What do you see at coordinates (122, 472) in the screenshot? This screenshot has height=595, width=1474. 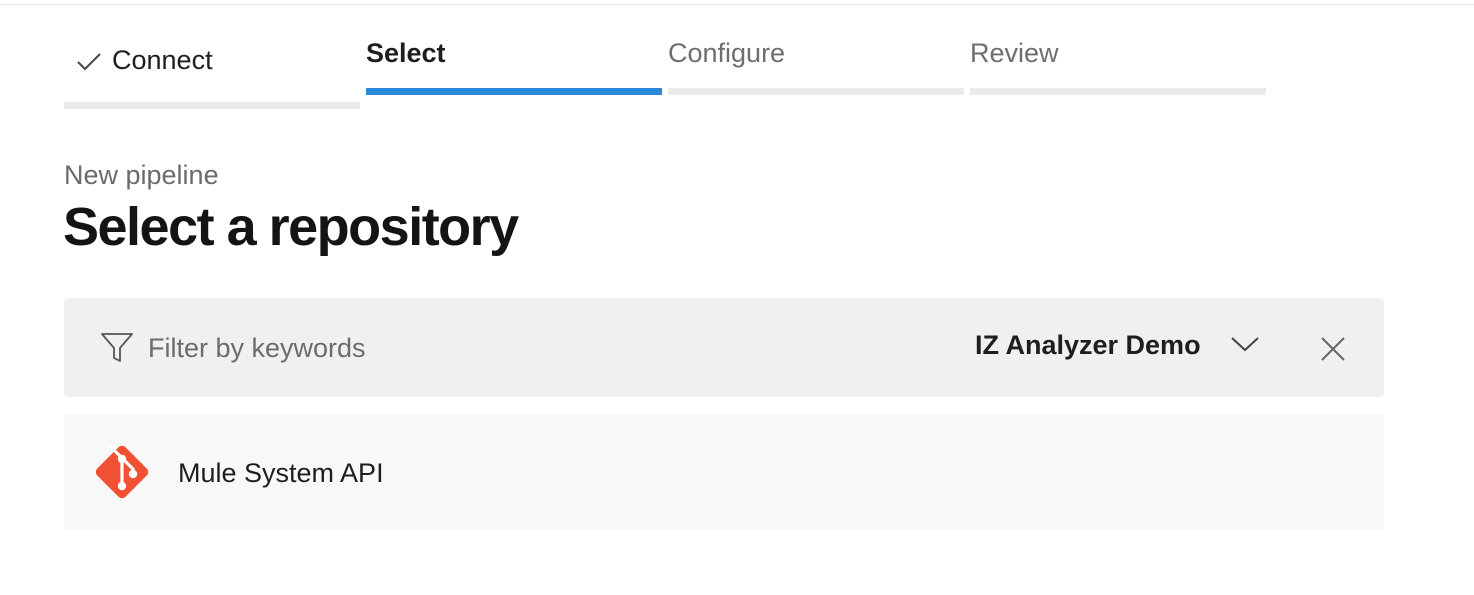 I see `git-icon` at bounding box center [122, 472].